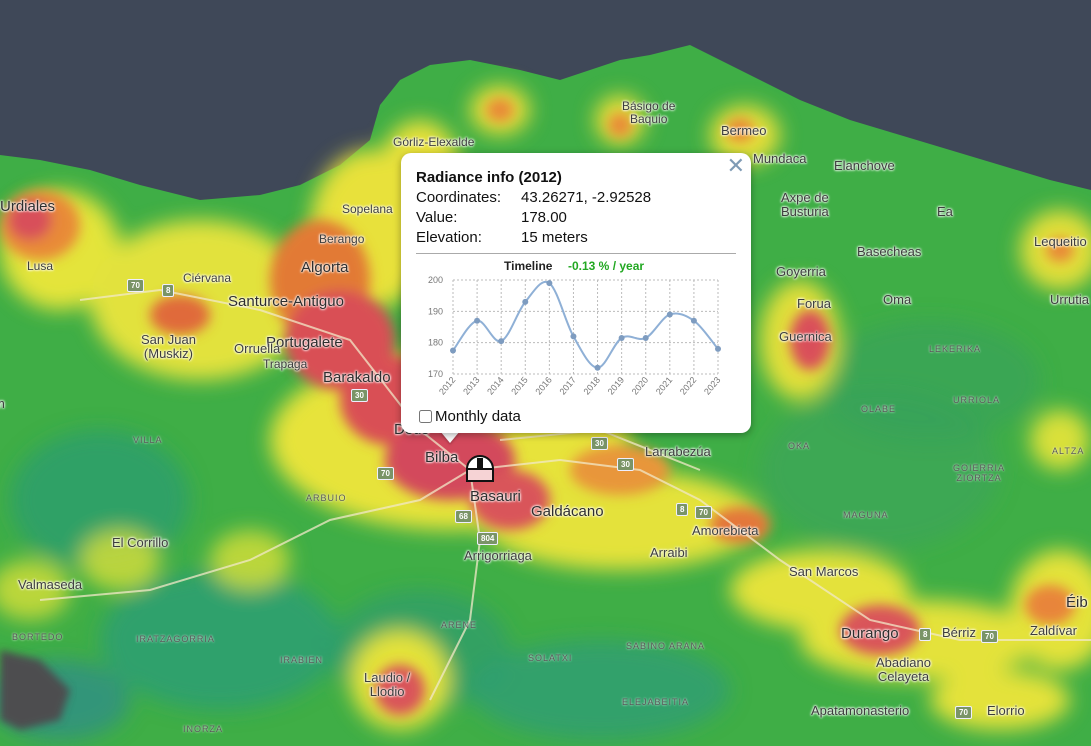 Image resolution: width=1091 pixels, height=746 pixels. I want to click on monthly-data-label: Monthly data, so click(478, 416).